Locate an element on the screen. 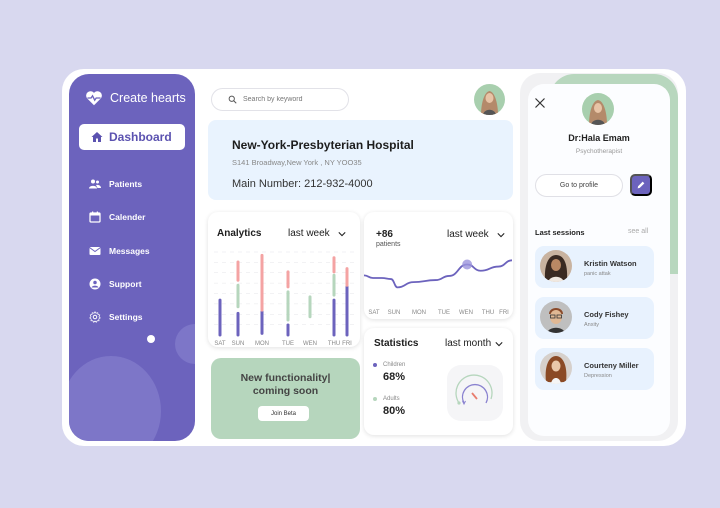 Image resolution: width=720 pixels, height=508 pixels. sidebar-item-calender: Calender is located at coordinates (117, 217).